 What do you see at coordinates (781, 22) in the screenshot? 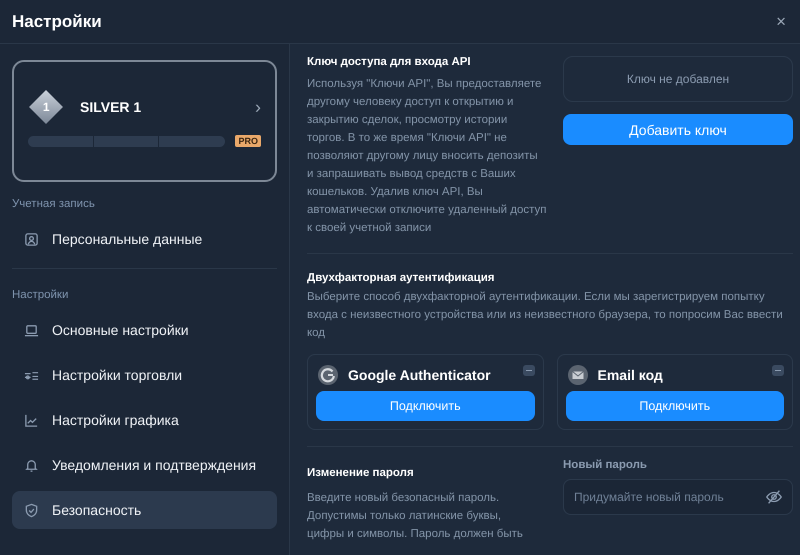
I see `close-button: ×` at bounding box center [781, 22].